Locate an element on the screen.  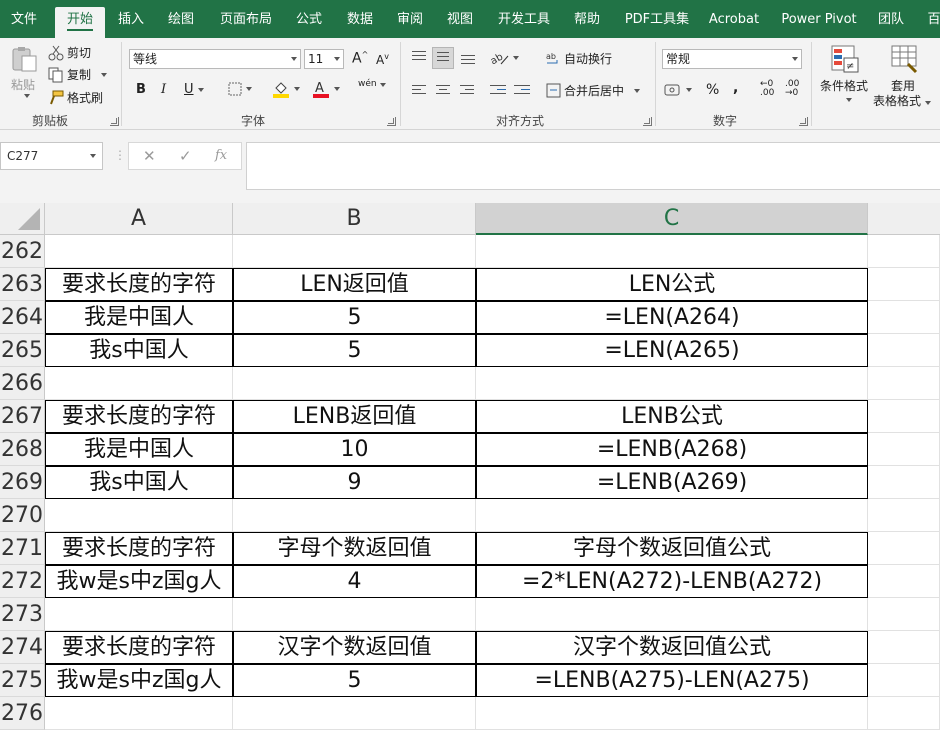
row-header: 269 is located at coordinates (22, 482).